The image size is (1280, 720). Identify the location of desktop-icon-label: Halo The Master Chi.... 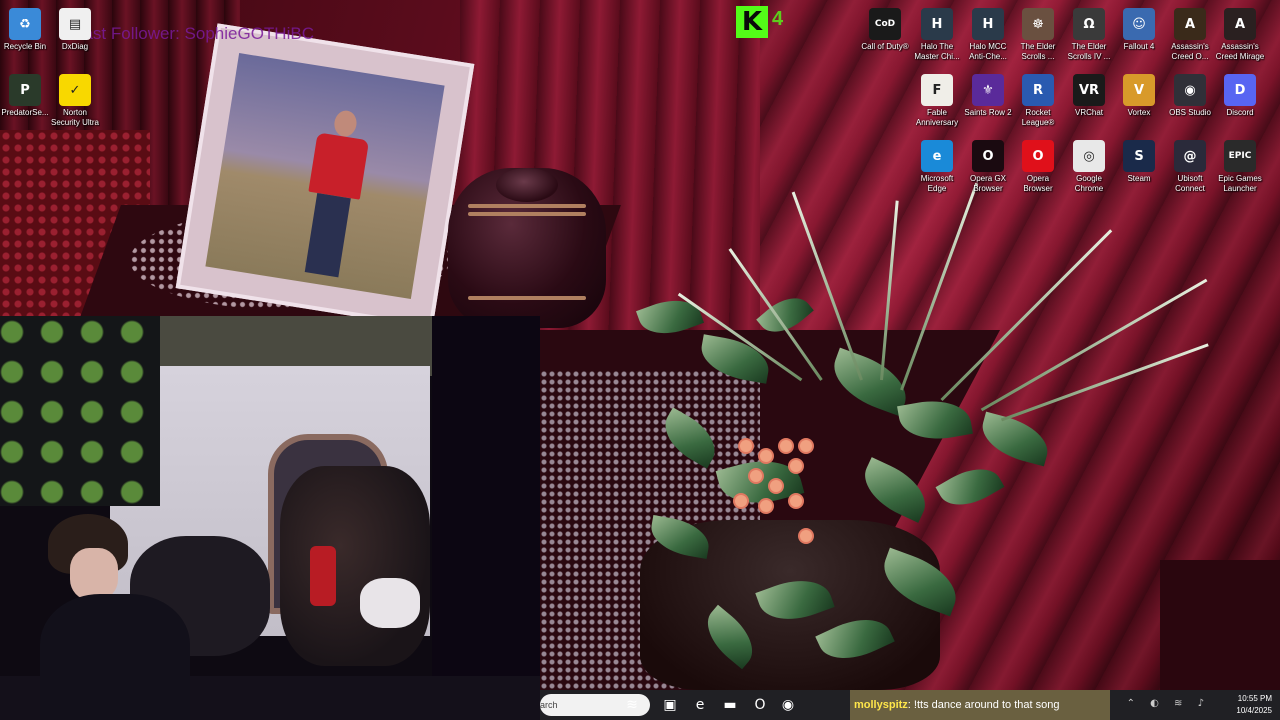
(937, 51).